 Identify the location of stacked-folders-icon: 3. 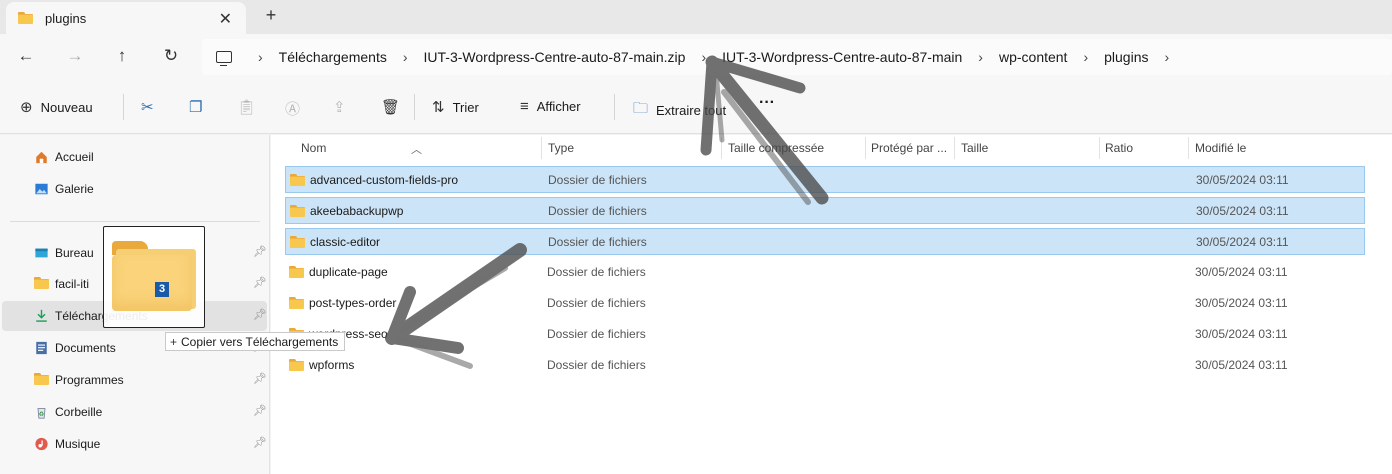
(154, 276).